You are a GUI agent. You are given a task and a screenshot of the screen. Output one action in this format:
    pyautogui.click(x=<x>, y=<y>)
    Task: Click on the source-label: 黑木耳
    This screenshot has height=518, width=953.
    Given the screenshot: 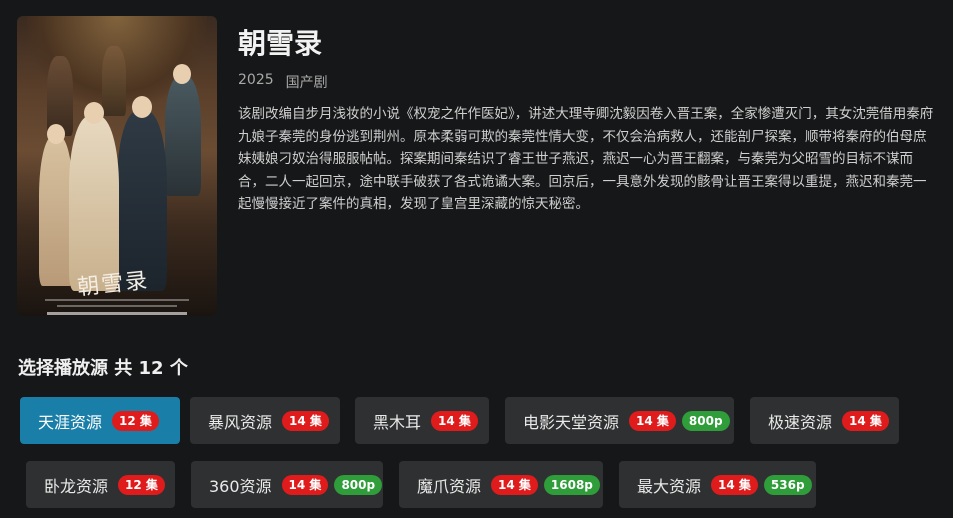 What is the action you would take?
    pyautogui.click(x=397, y=422)
    